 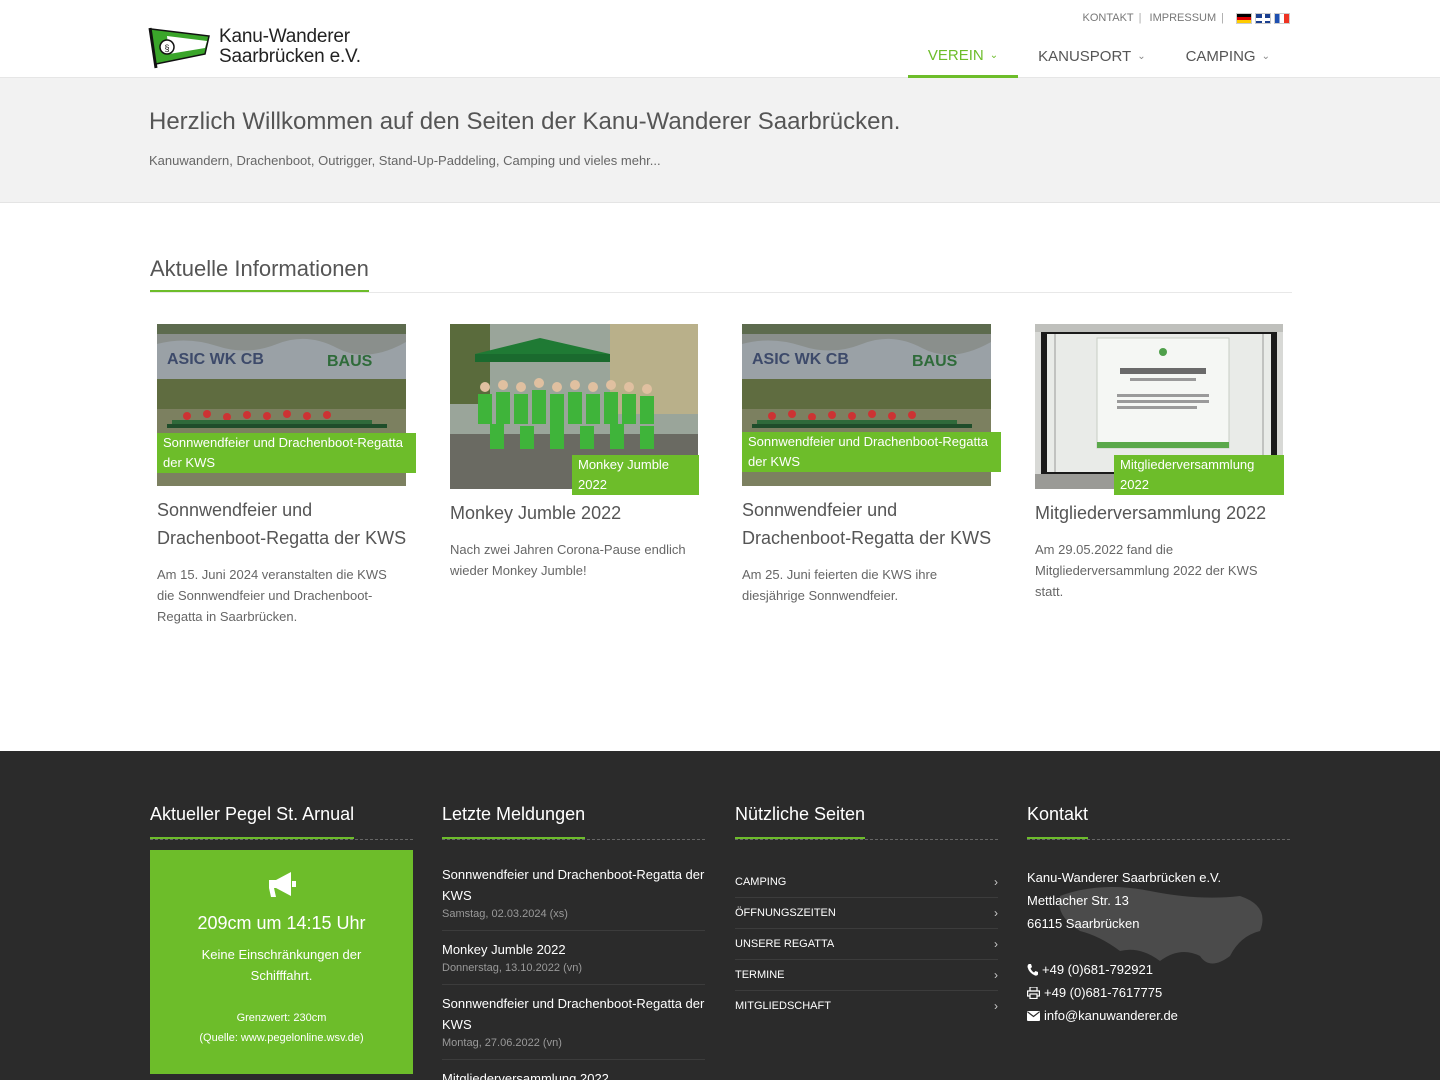 What do you see at coordinates (290, 56) in the screenshot?
I see `logo-line-2: Saarbrücken e.V.` at bounding box center [290, 56].